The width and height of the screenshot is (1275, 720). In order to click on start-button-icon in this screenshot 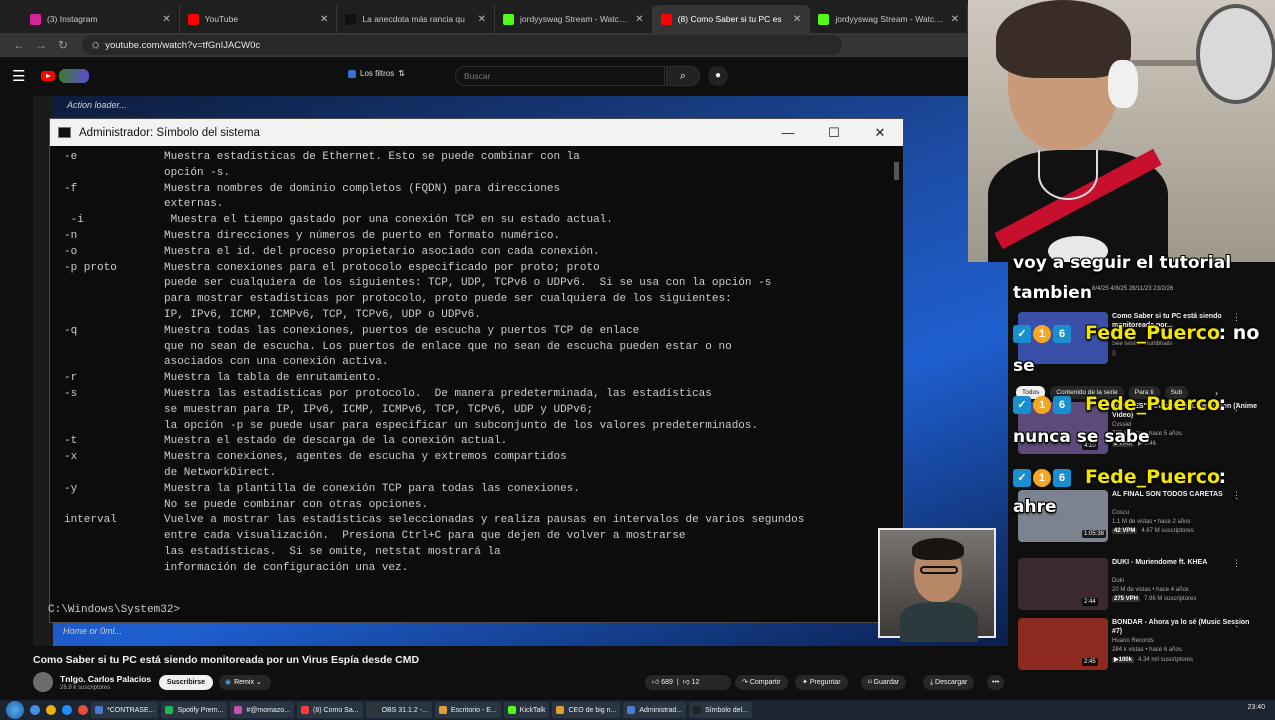, I will do `click(15, 710)`.